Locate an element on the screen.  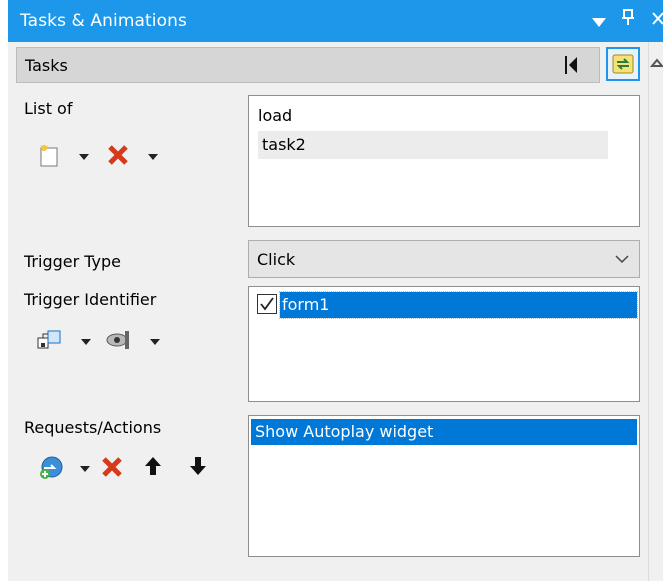
trigger-type-value: Click is located at coordinates (276, 259).